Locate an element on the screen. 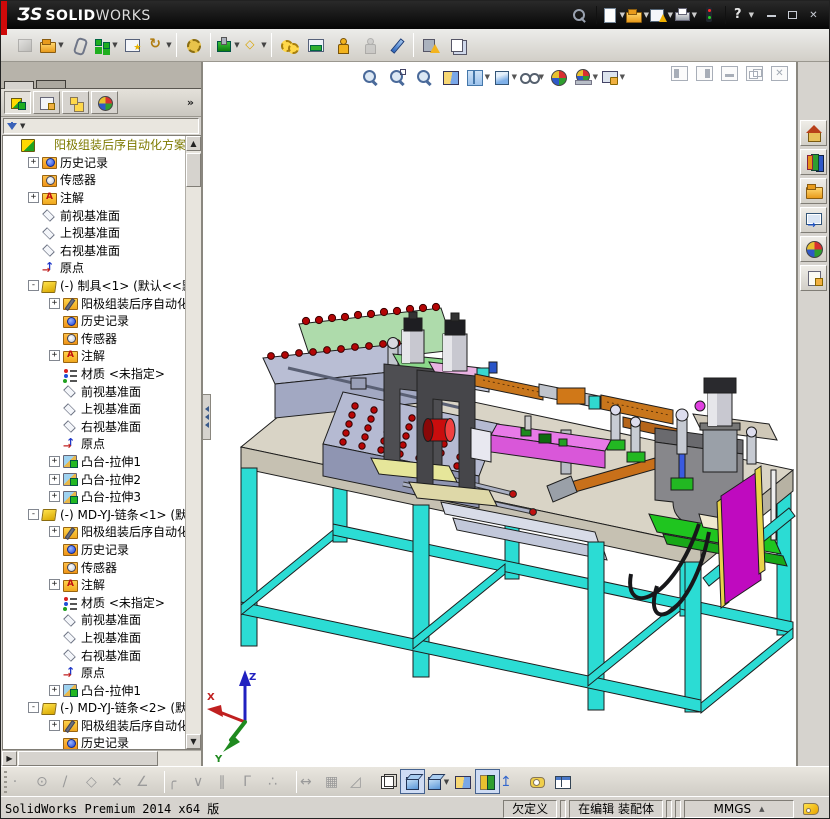 The height and width of the screenshot is (819, 830). design-checker: ▼ is located at coordinates (661, 15).